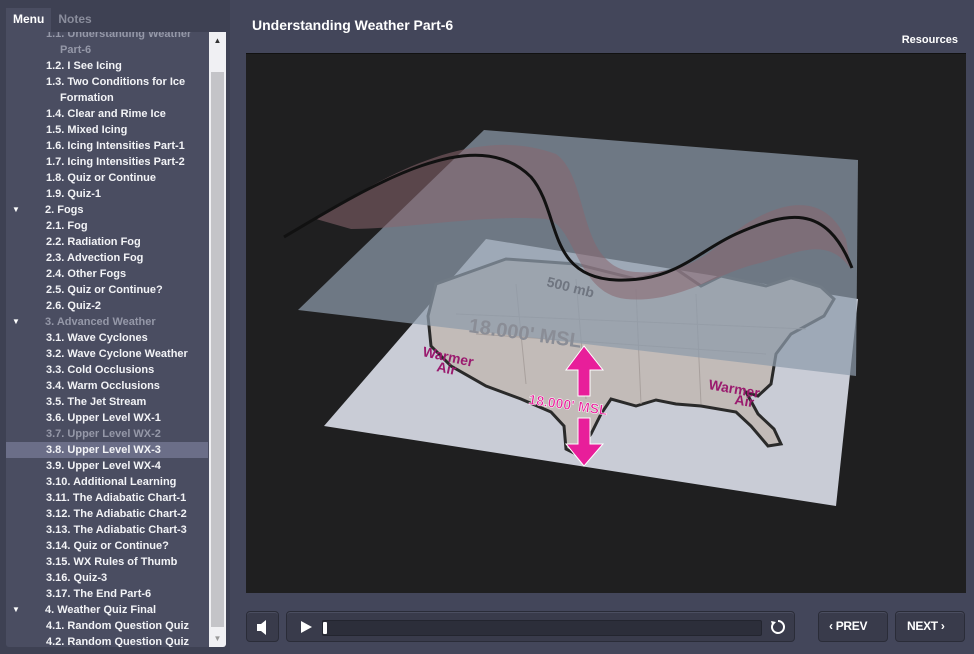 The image size is (974, 654). Describe the element at coordinates (67, 226) in the screenshot. I see `menu-item-label: 2.1. Fog` at that location.